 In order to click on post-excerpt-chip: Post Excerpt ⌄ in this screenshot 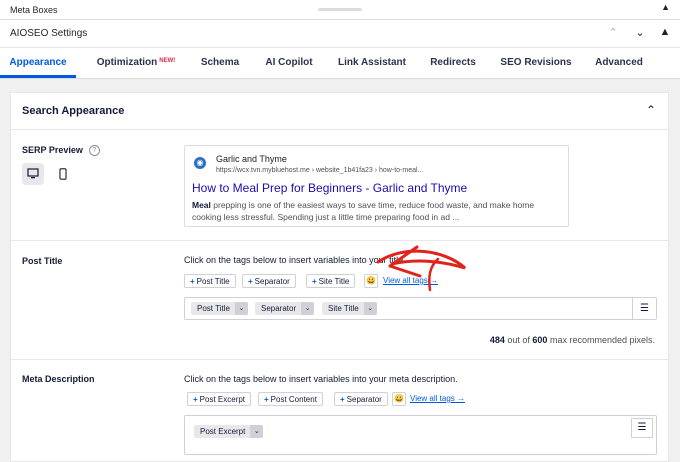, I will do `click(229, 431)`.